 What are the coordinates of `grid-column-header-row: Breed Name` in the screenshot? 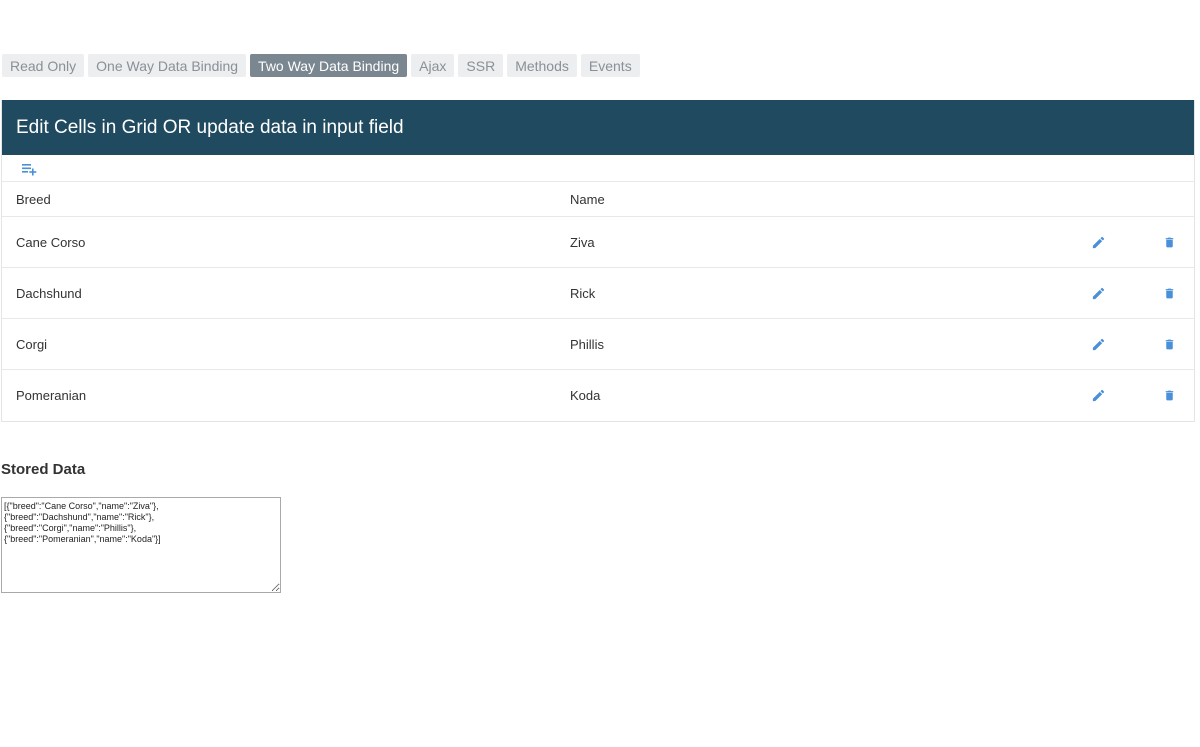 It's located at (598, 199).